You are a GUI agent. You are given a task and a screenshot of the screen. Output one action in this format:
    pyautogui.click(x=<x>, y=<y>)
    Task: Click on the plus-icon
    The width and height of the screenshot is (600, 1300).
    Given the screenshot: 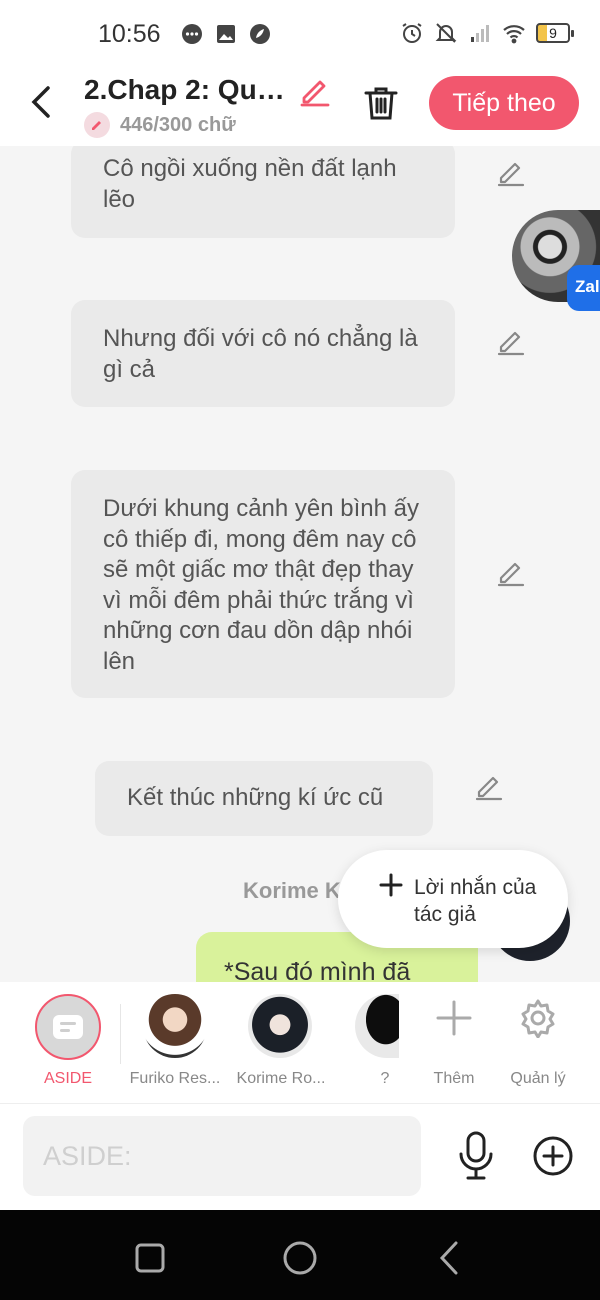 What is the action you would take?
    pyautogui.click(x=391, y=885)
    